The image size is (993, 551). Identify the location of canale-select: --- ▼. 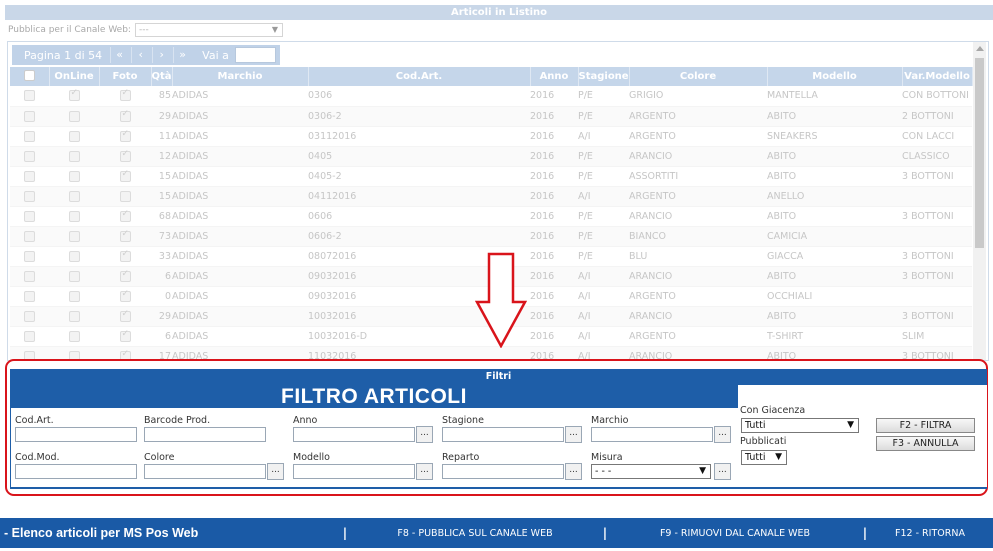
(208, 30).